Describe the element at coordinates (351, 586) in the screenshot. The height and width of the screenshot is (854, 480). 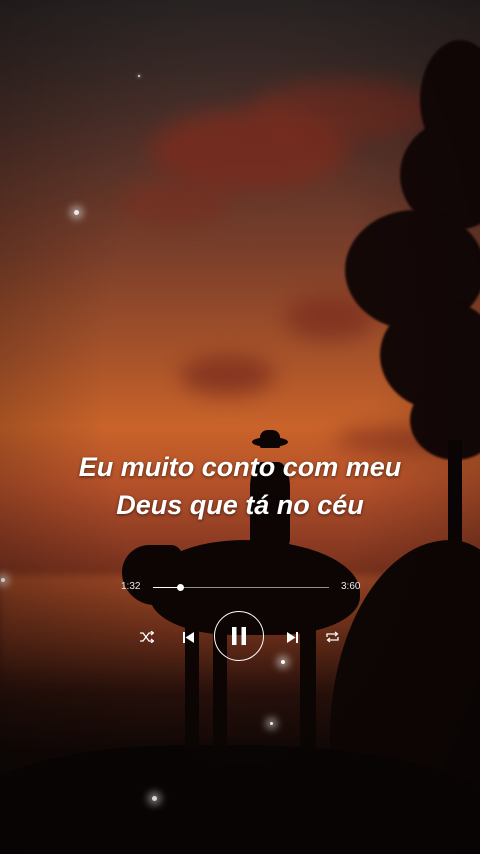
I see `total-duration: 3:60` at that location.